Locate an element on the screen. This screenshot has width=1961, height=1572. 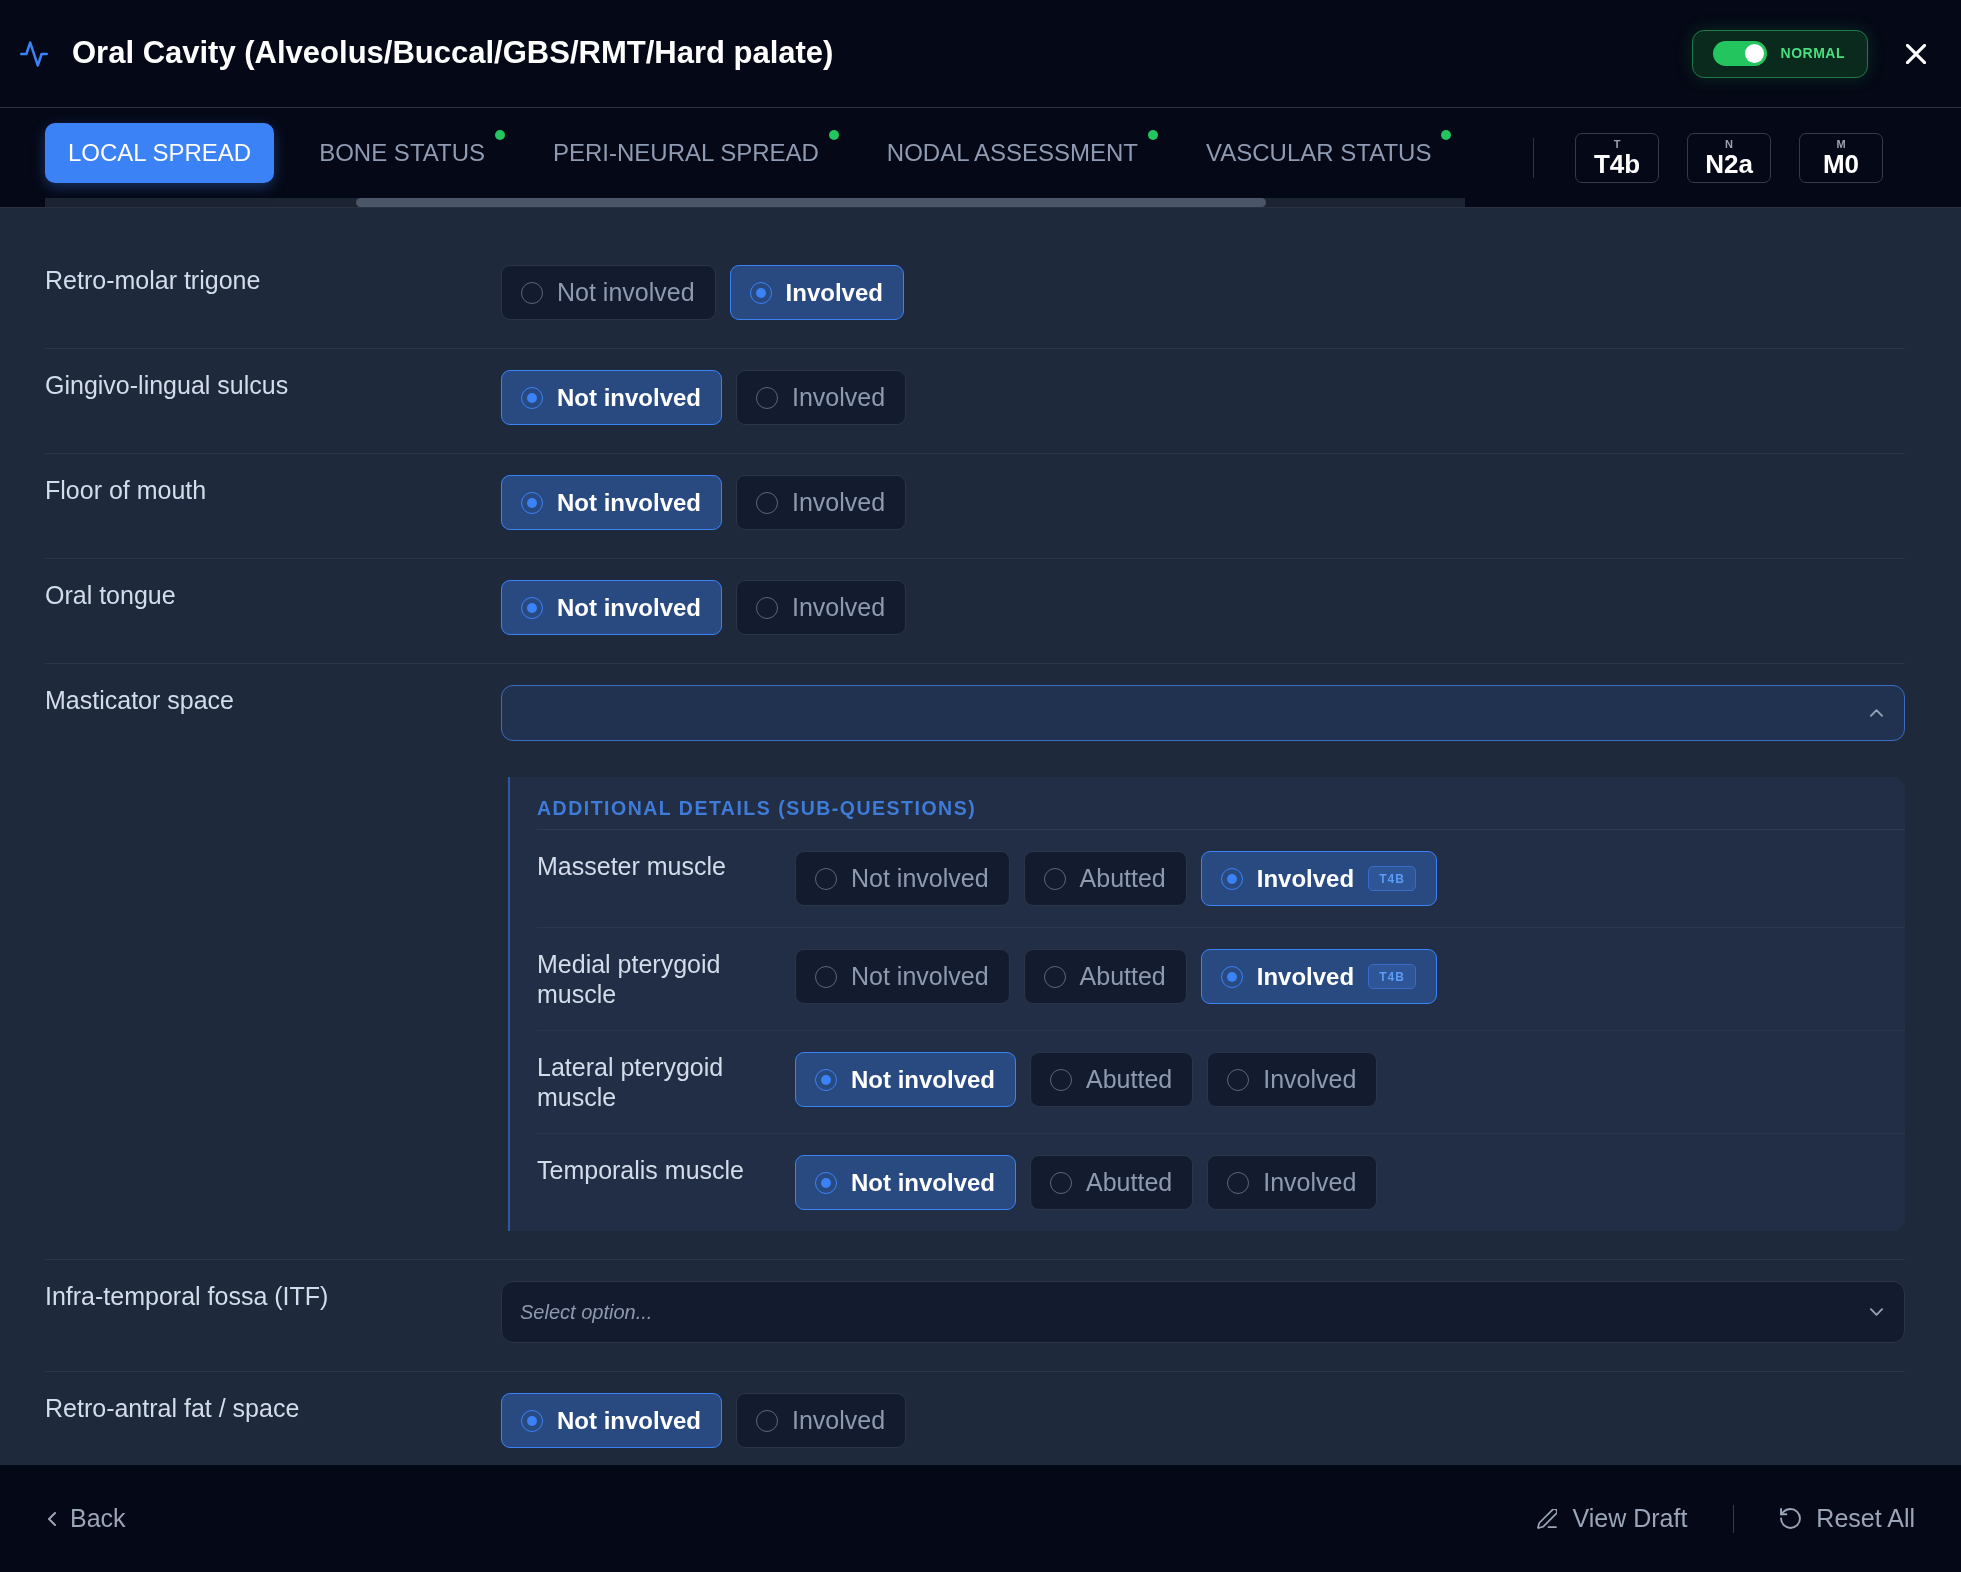
question-label: Retro-antral fat / space is located at coordinates (173, 1408).